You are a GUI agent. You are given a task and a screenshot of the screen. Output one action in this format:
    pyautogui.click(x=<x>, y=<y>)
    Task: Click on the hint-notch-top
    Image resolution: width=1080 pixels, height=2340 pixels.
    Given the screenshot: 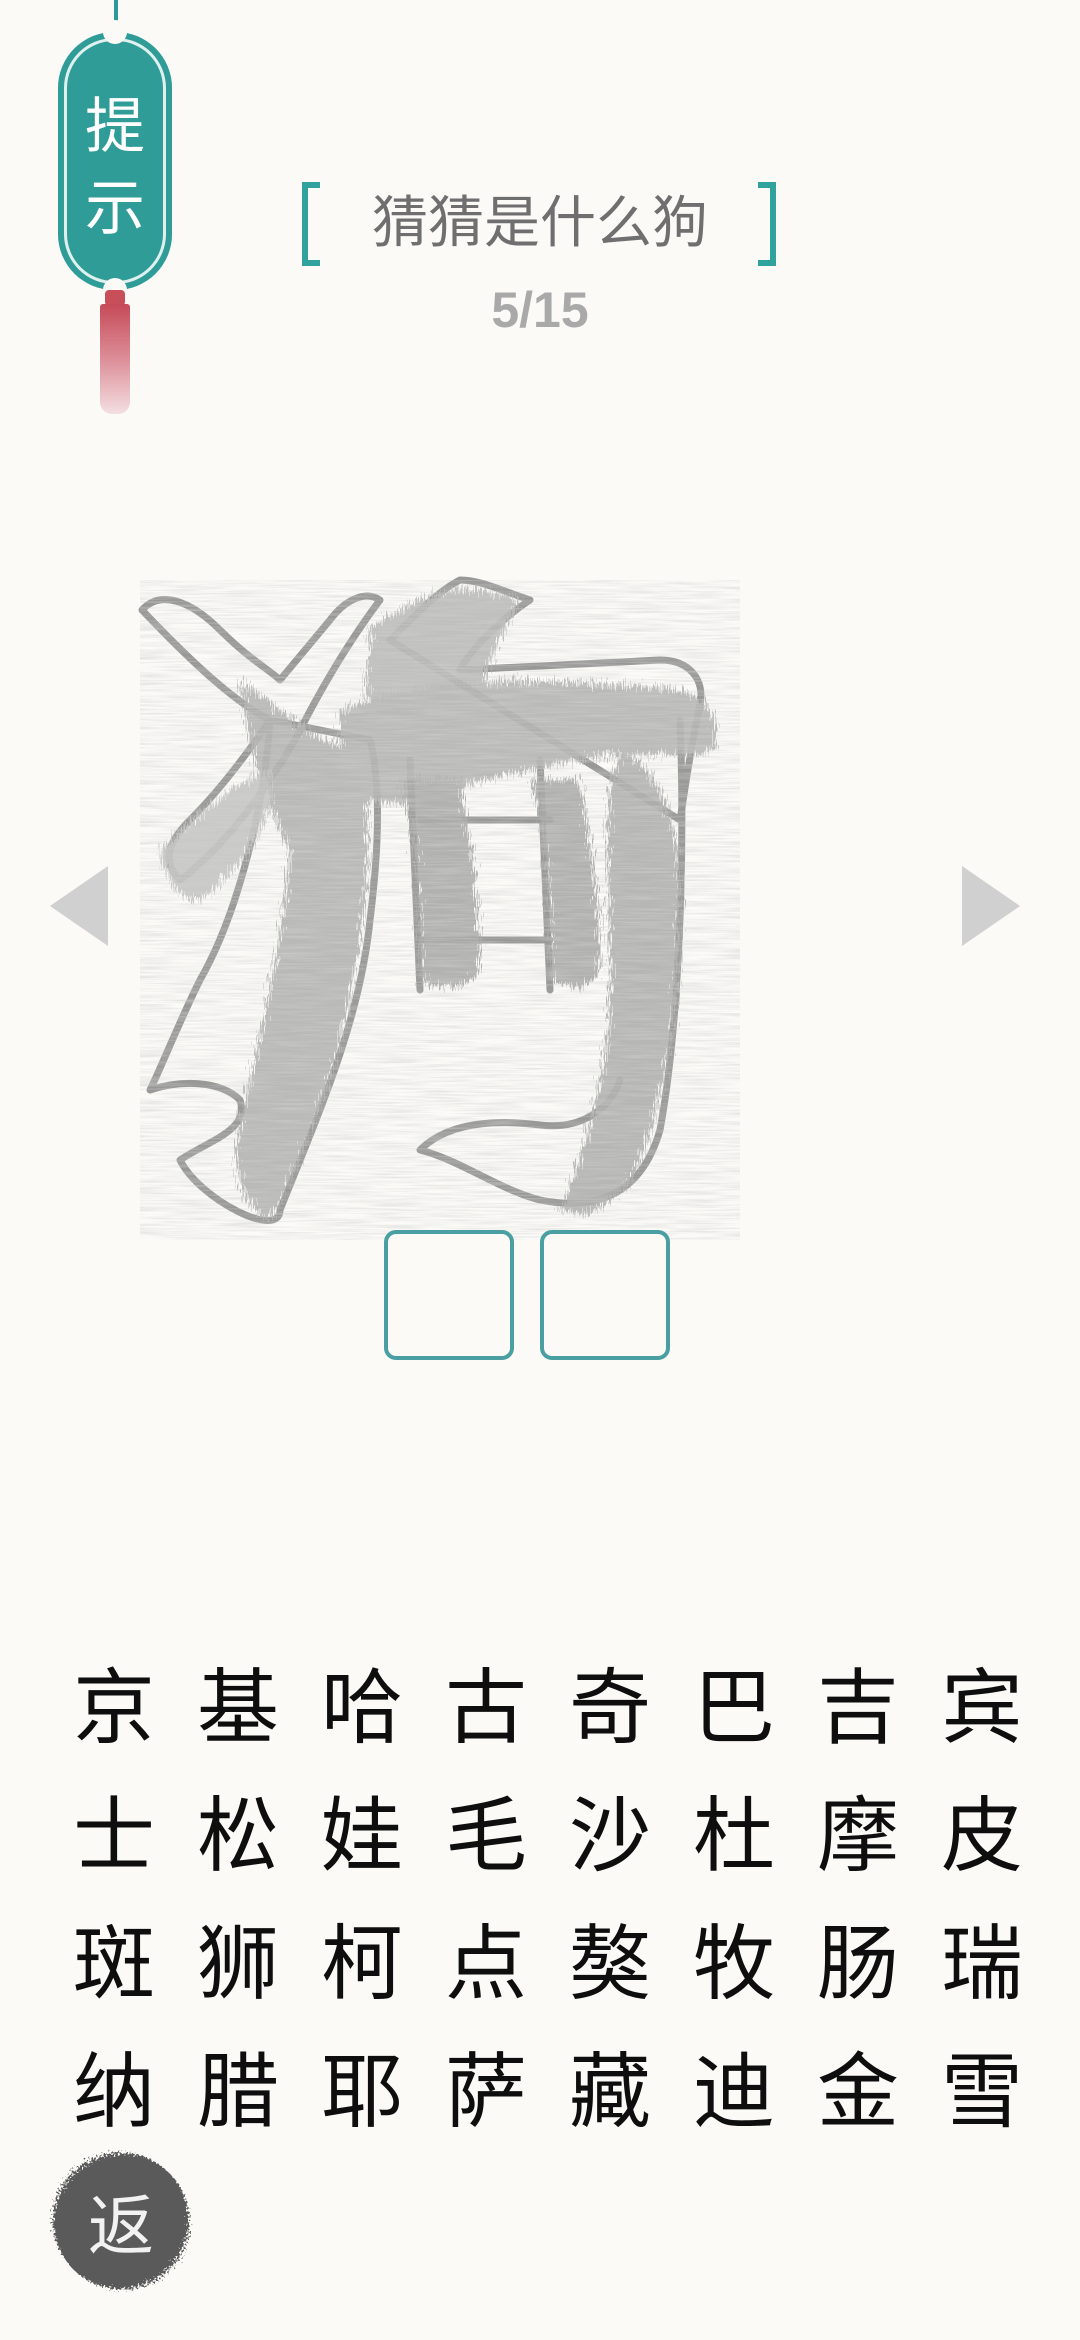 What is the action you would take?
    pyautogui.click(x=115, y=32)
    